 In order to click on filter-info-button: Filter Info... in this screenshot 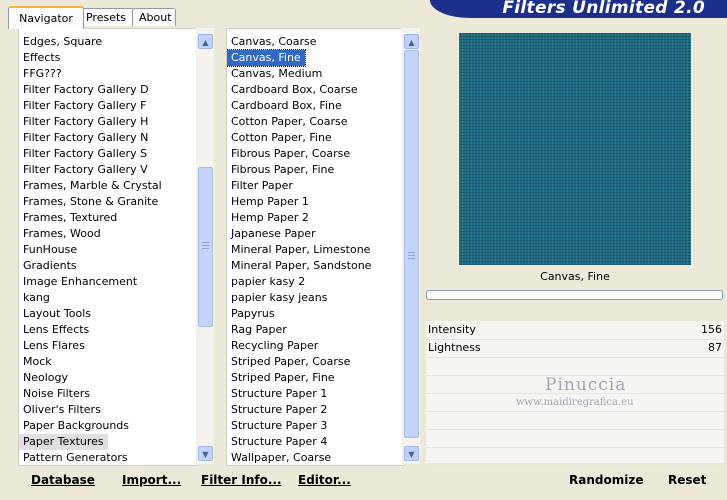, I will do `click(241, 480)`.